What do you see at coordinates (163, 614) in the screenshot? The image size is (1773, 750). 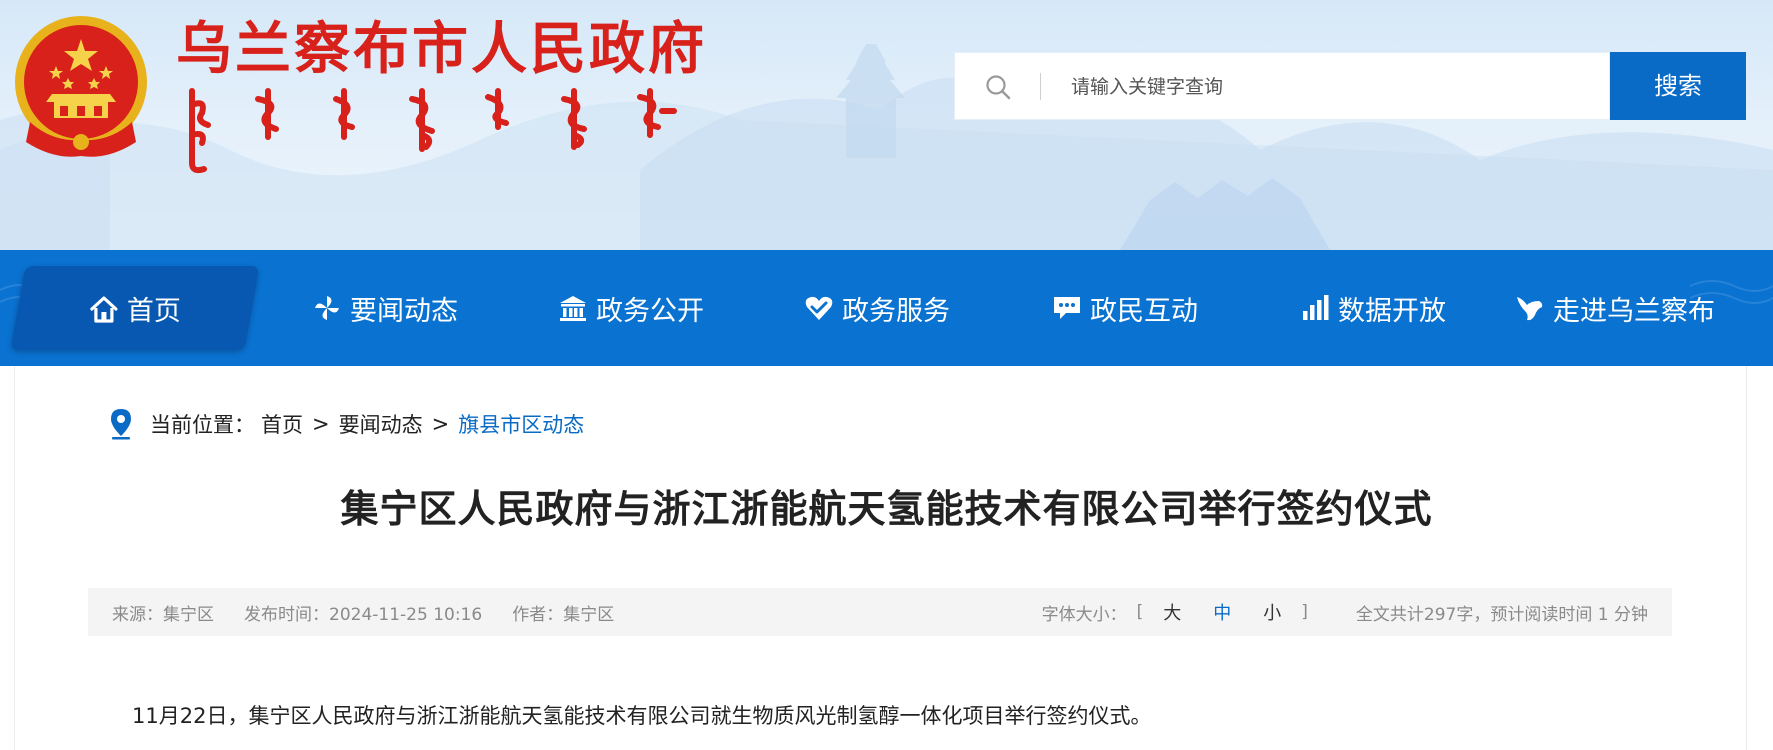 I see `article-source: 来源：集宁区` at bounding box center [163, 614].